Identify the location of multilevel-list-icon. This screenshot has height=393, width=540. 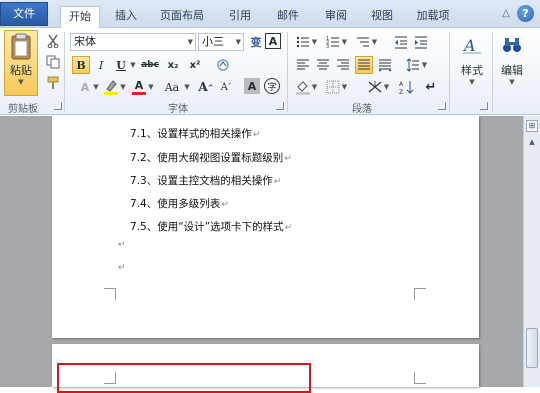
(363, 42).